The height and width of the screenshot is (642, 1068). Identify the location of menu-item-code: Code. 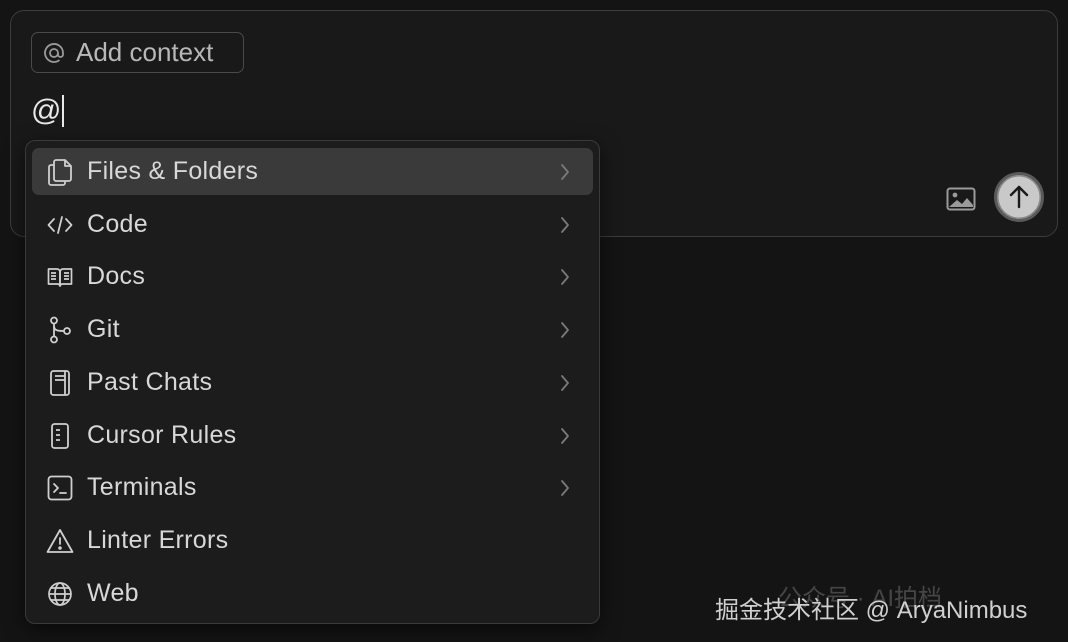
(312, 224).